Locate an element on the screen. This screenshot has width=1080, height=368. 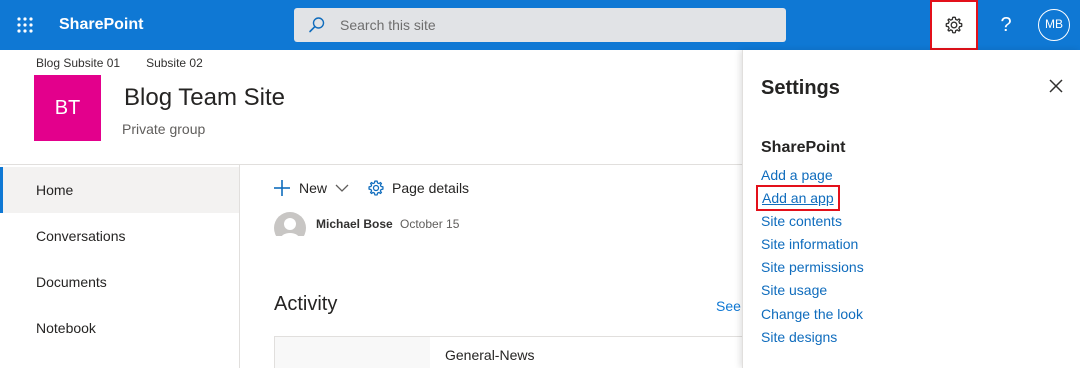
search-input is located at coordinates (555, 25).